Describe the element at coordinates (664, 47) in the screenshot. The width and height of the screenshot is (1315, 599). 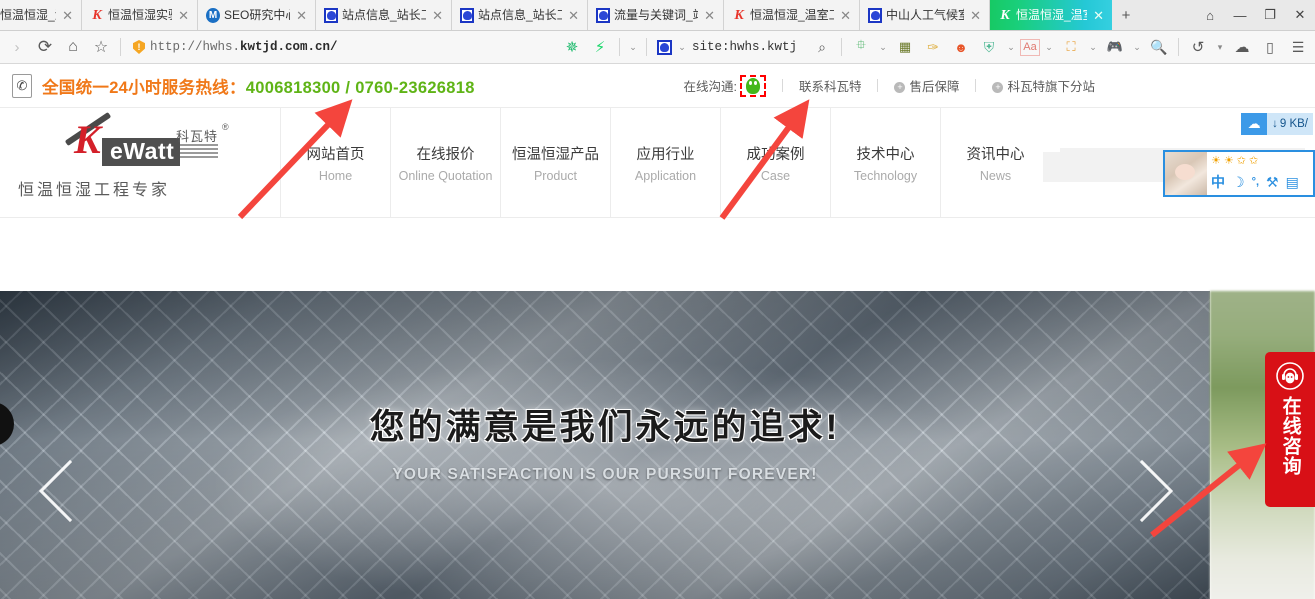
I see `baidu-search-engine-icon` at that location.